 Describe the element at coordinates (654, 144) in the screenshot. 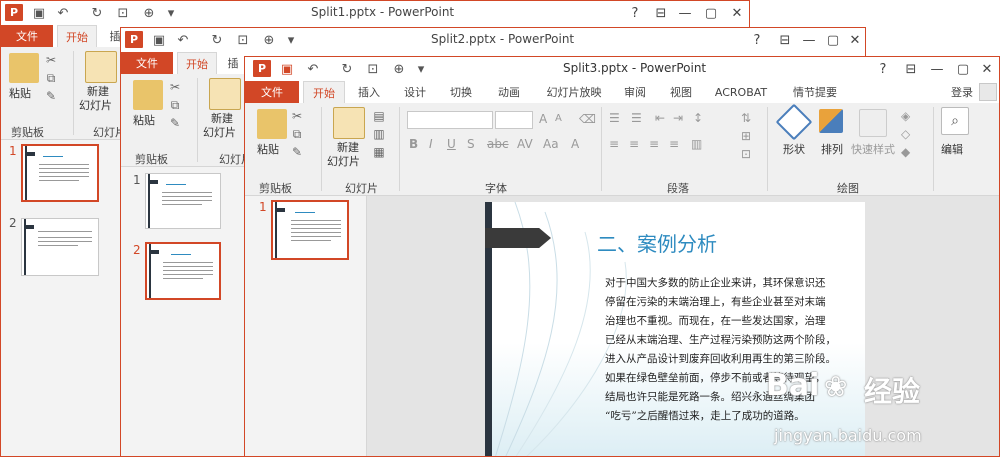

I see `align-right-icon: ≡` at that location.